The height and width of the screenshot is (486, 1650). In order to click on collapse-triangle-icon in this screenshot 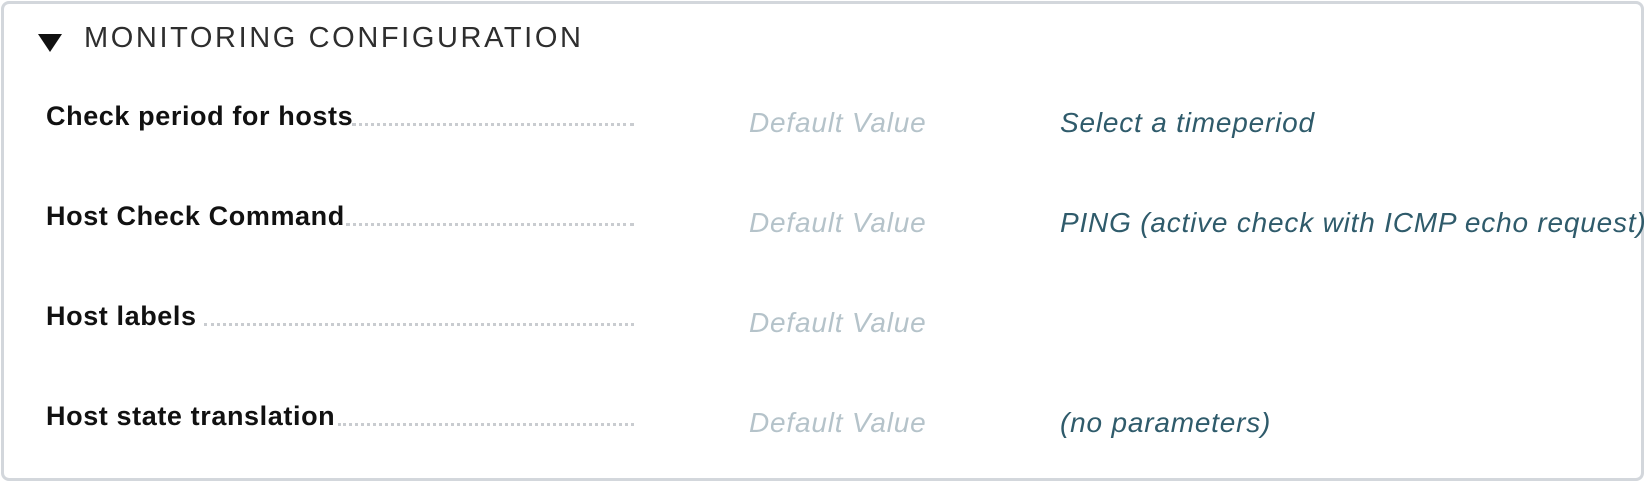, I will do `click(50, 42)`.